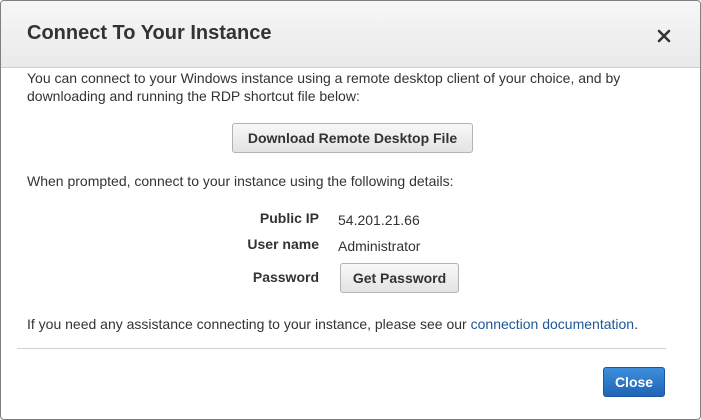 The width and height of the screenshot is (701, 420). What do you see at coordinates (379, 220) in the screenshot?
I see `public-ip-value: 54.201.21.66` at bounding box center [379, 220].